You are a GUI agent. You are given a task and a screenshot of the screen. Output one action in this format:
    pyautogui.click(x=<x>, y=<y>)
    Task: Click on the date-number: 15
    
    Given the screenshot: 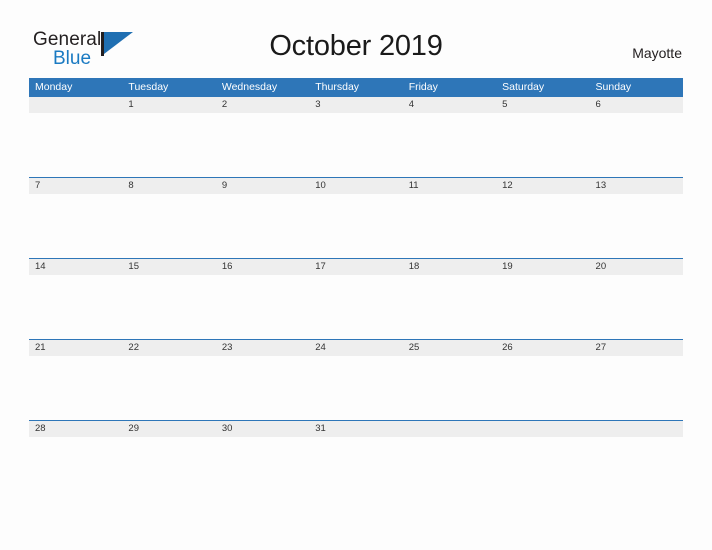 What is the action you would take?
    pyautogui.click(x=168, y=267)
    